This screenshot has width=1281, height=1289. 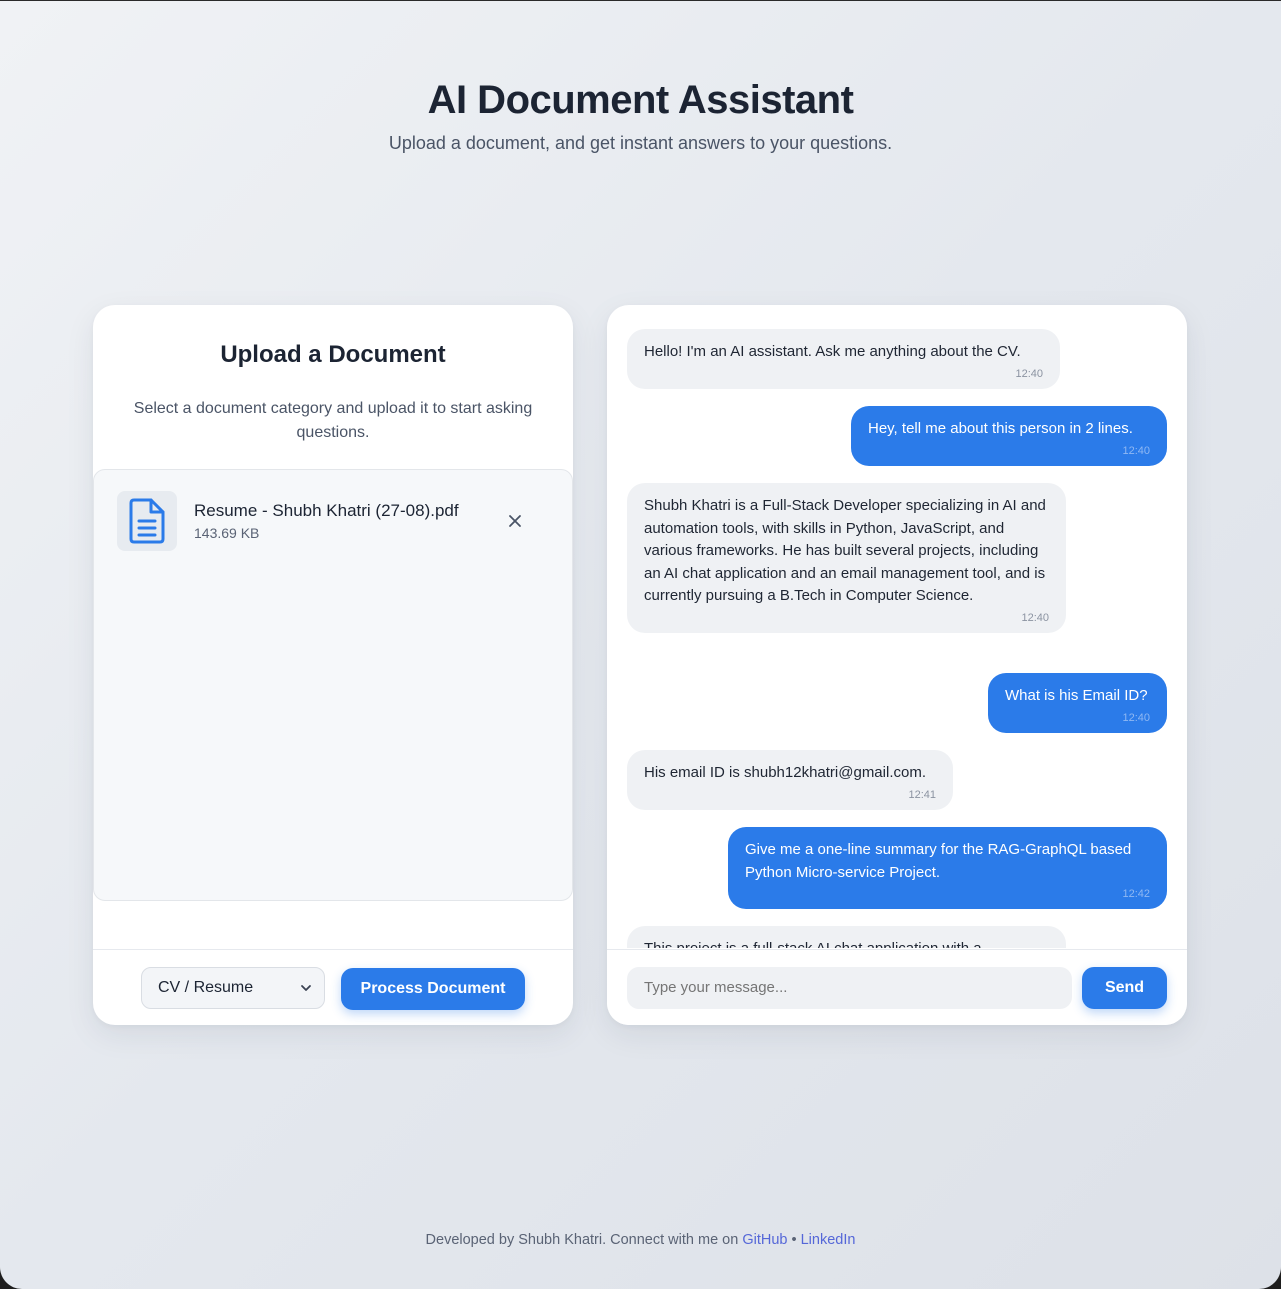 I want to click on category-select: CV / Resume, so click(x=233, y=988).